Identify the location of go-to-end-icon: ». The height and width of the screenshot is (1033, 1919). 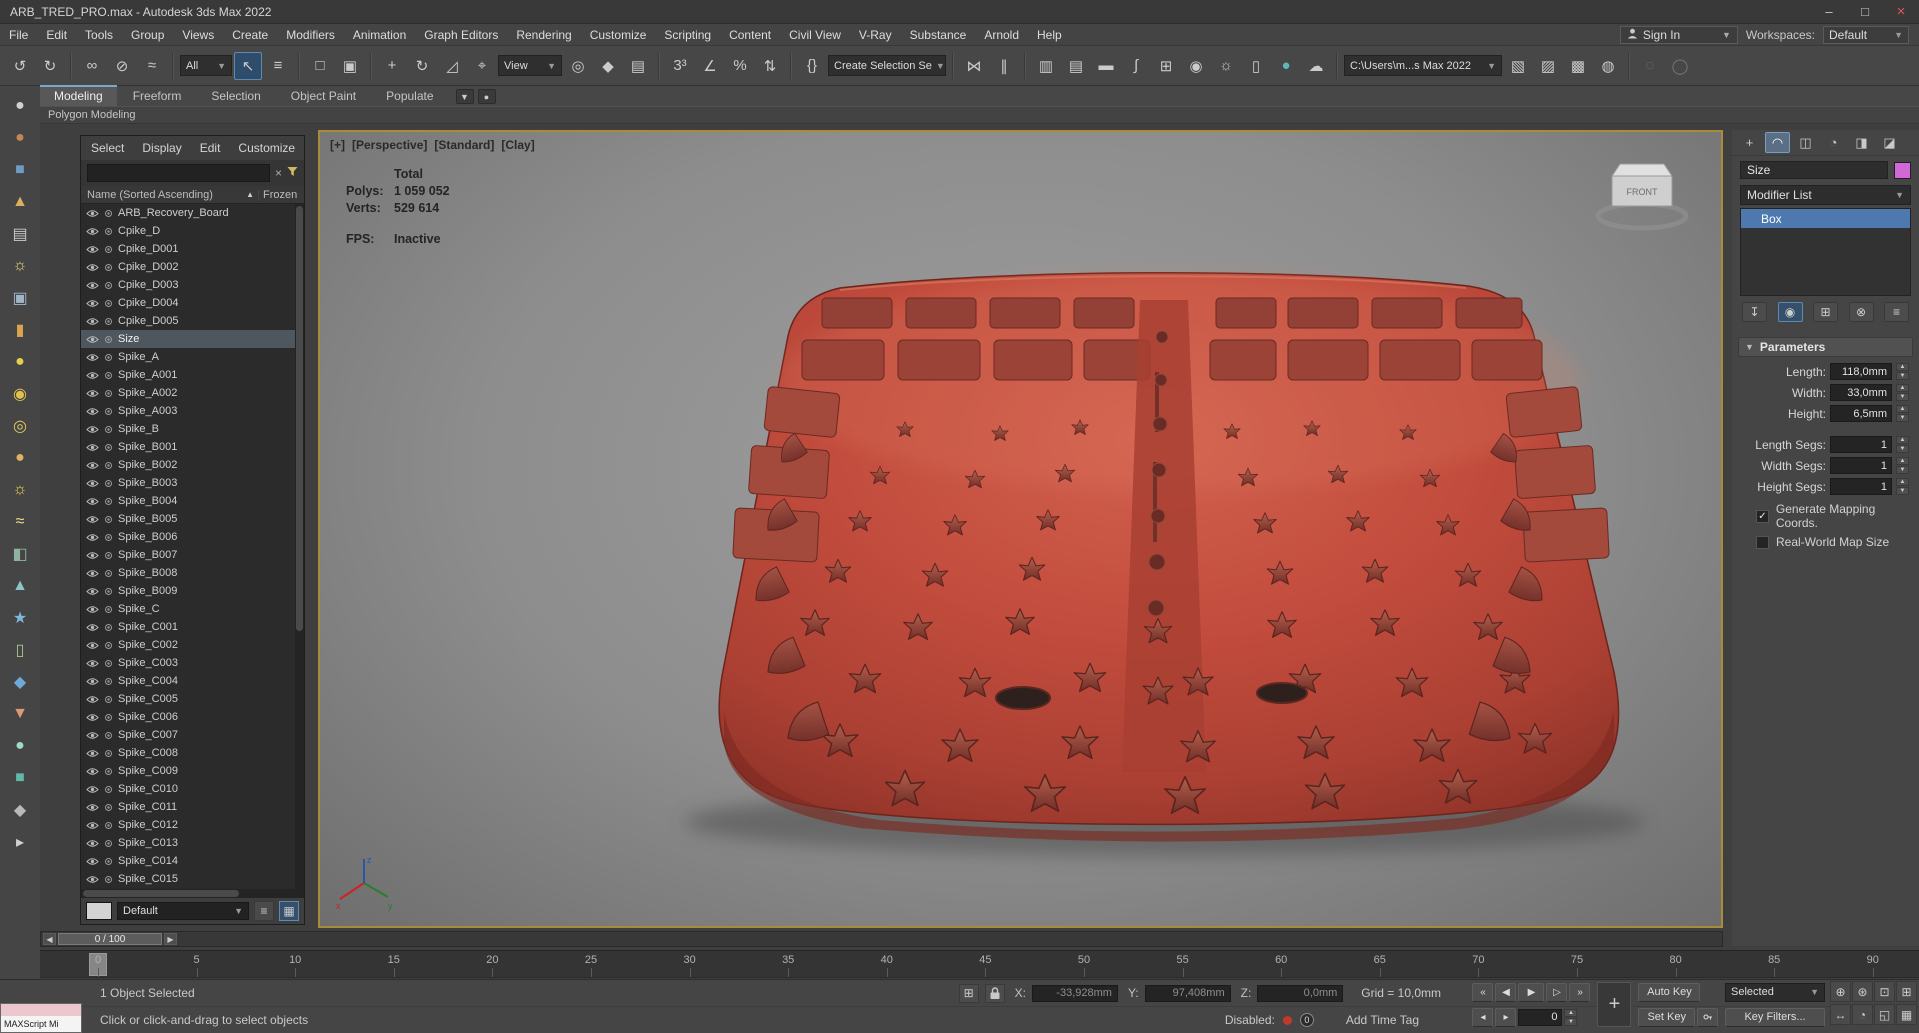
(1580, 992).